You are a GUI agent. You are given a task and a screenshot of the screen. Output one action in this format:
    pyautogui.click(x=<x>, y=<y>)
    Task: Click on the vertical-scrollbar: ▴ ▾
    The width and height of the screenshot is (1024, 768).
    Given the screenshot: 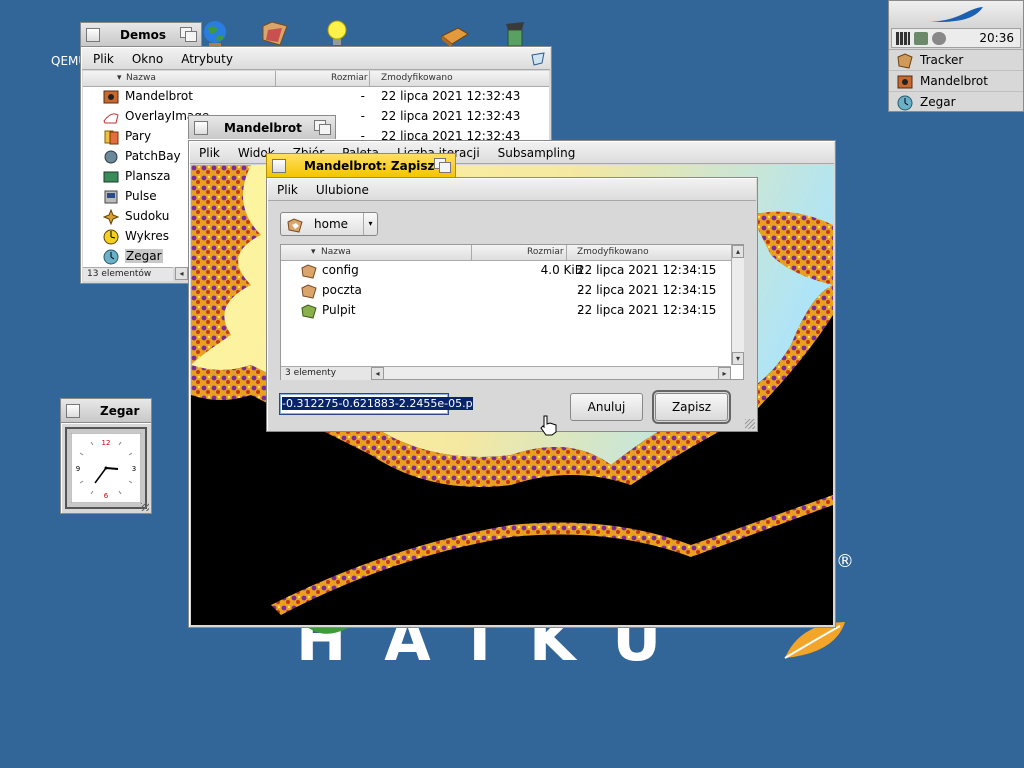 What is the action you would take?
    pyautogui.click(x=737, y=305)
    